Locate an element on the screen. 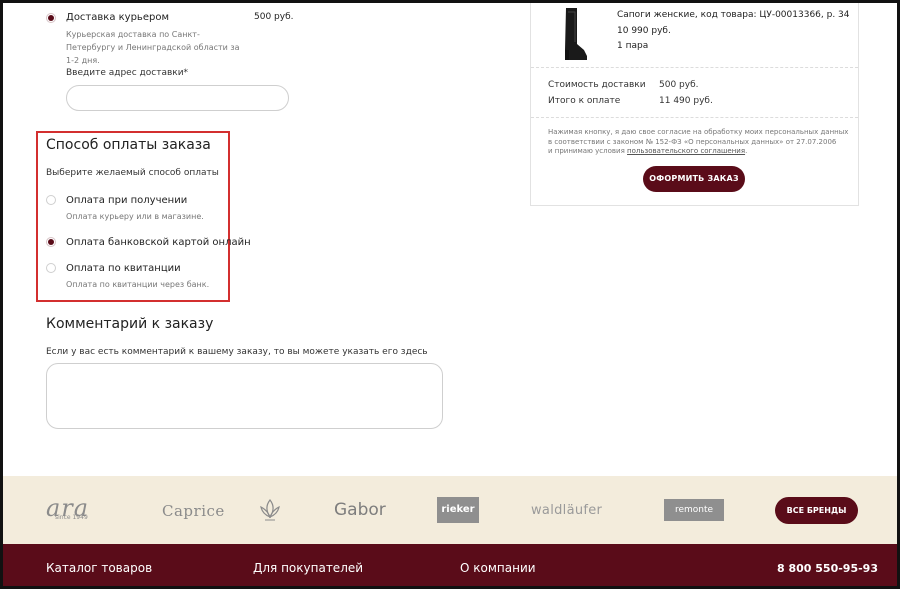 This screenshot has width=900, height=589. payment-subtitle: Выберите желаемый способ оплаты is located at coordinates (132, 173).